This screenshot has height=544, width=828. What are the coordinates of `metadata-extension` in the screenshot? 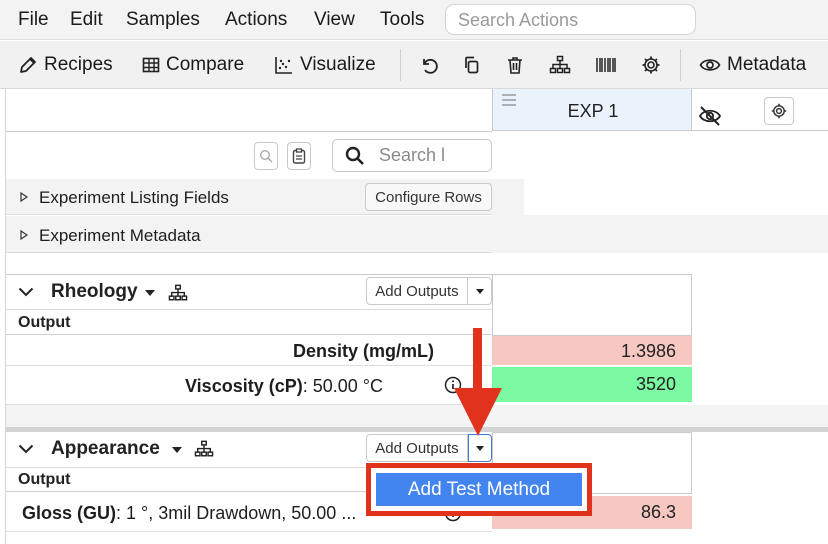 It's located at (660, 234).